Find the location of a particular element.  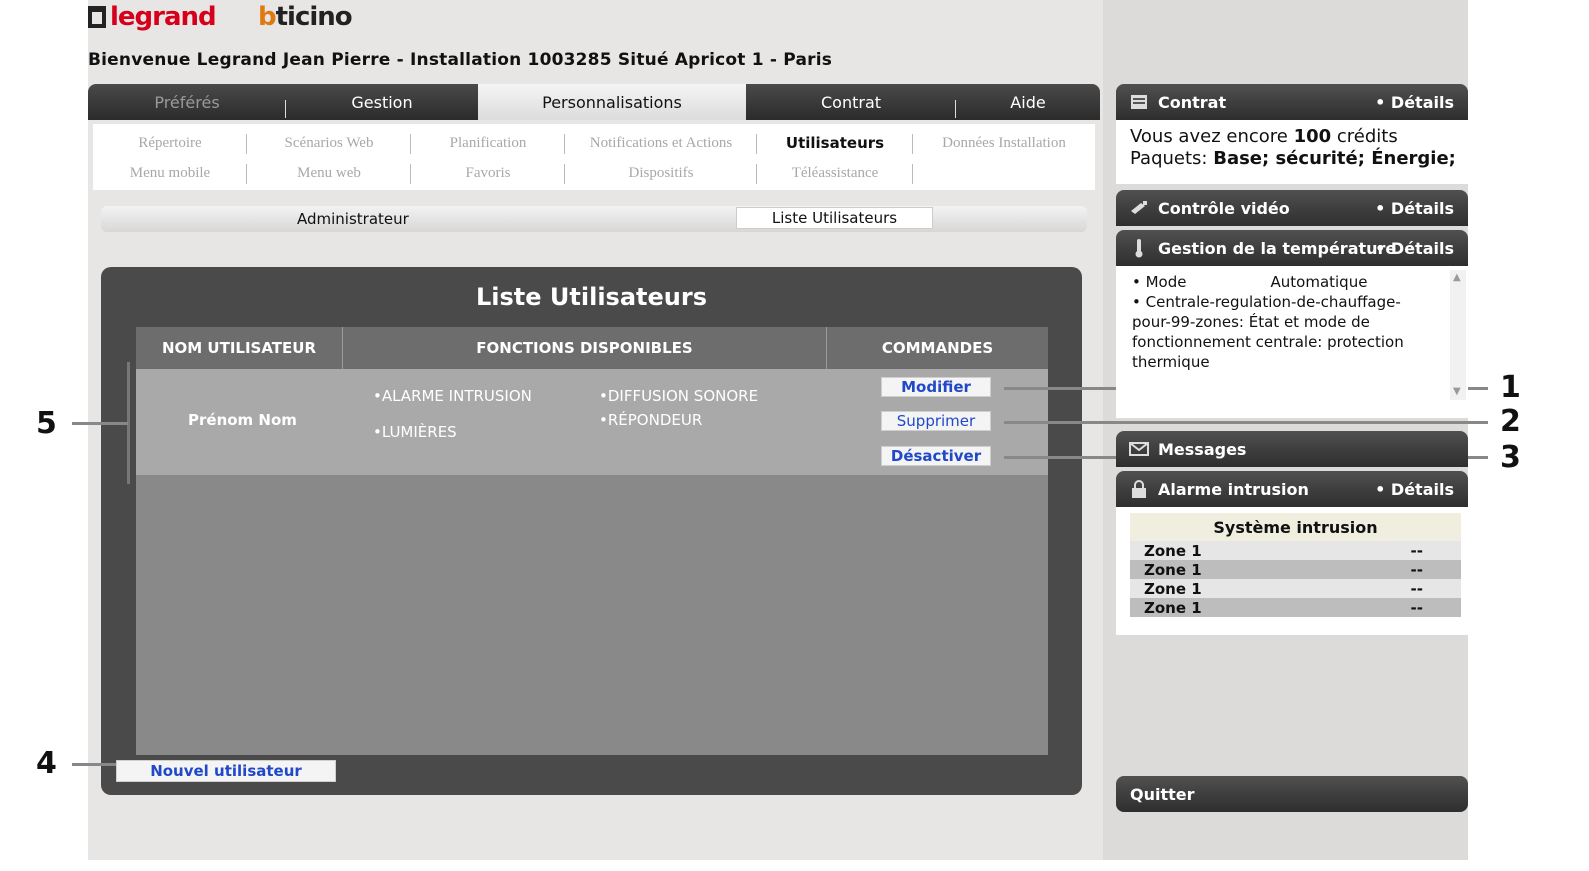

sub-item-utilisateurs: Utilisateurs is located at coordinates (835, 143).